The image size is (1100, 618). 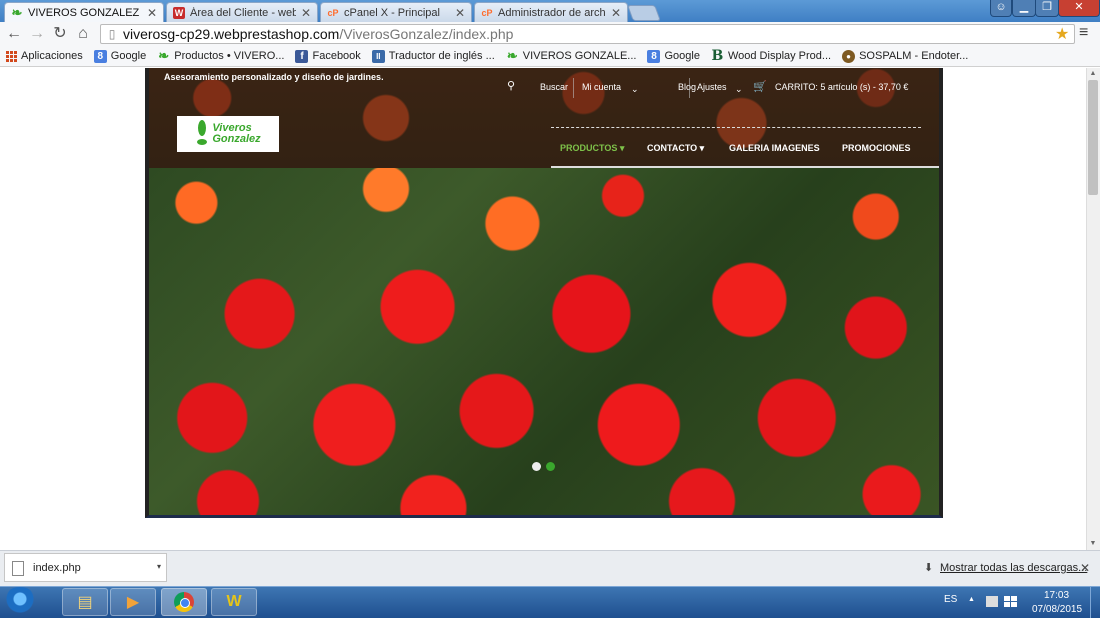 What do you see at coordinates (1083, 33) in the screenshot?
I see `menu-icon: ≡` at bounding box center [1083, 33].